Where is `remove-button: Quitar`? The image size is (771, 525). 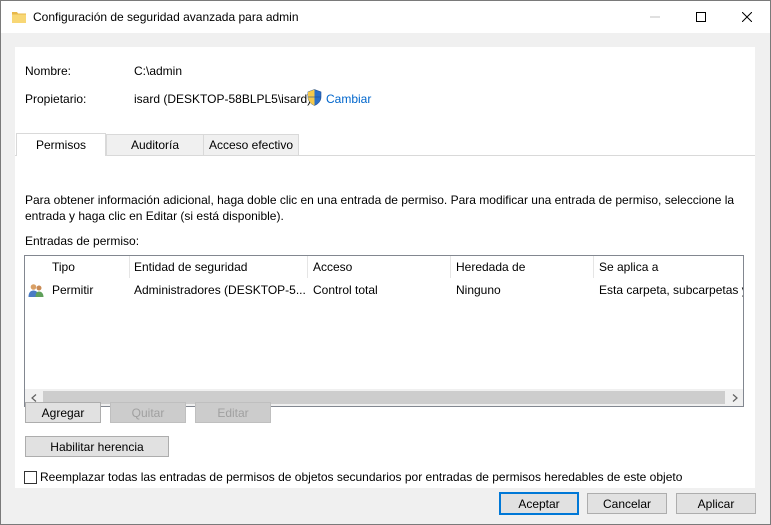
remove-button: Quitar is located at coordinates (148, 412).